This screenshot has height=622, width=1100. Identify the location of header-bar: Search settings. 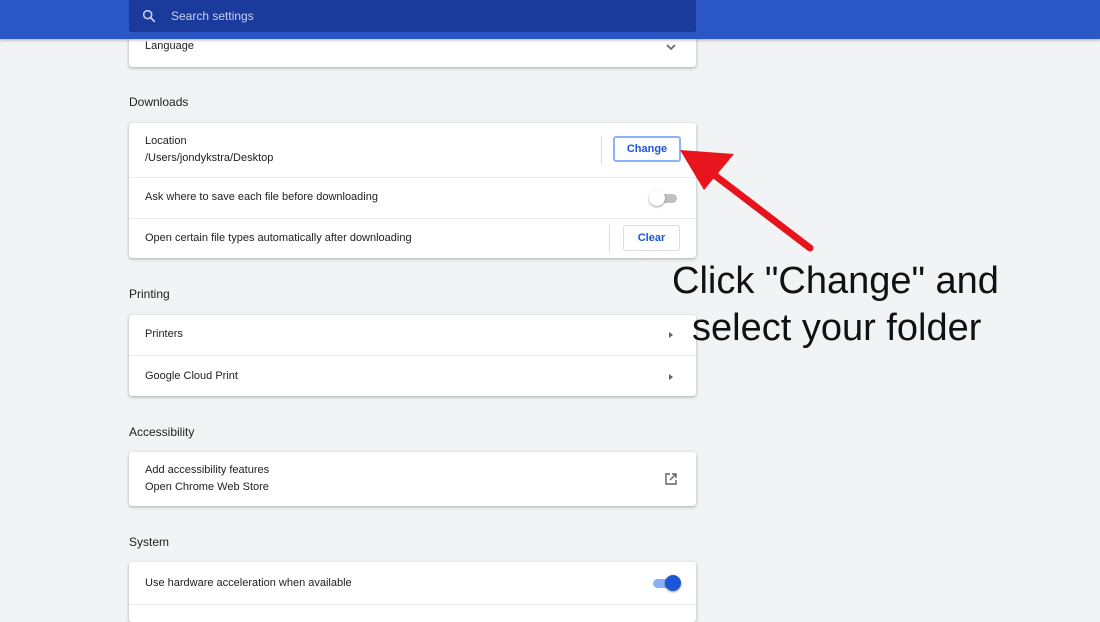
(550, 19).